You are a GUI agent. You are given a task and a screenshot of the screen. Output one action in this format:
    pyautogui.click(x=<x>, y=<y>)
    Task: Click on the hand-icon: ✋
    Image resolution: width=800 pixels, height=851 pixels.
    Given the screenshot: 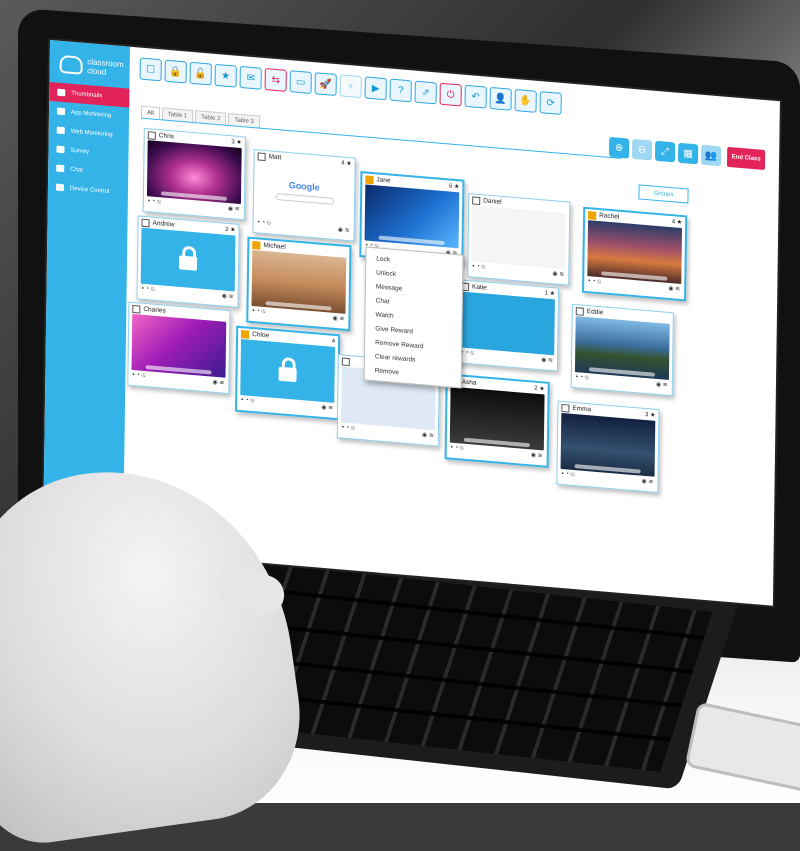 What is the action you would take?
    pyautogui.click(x=525, y=100)
    